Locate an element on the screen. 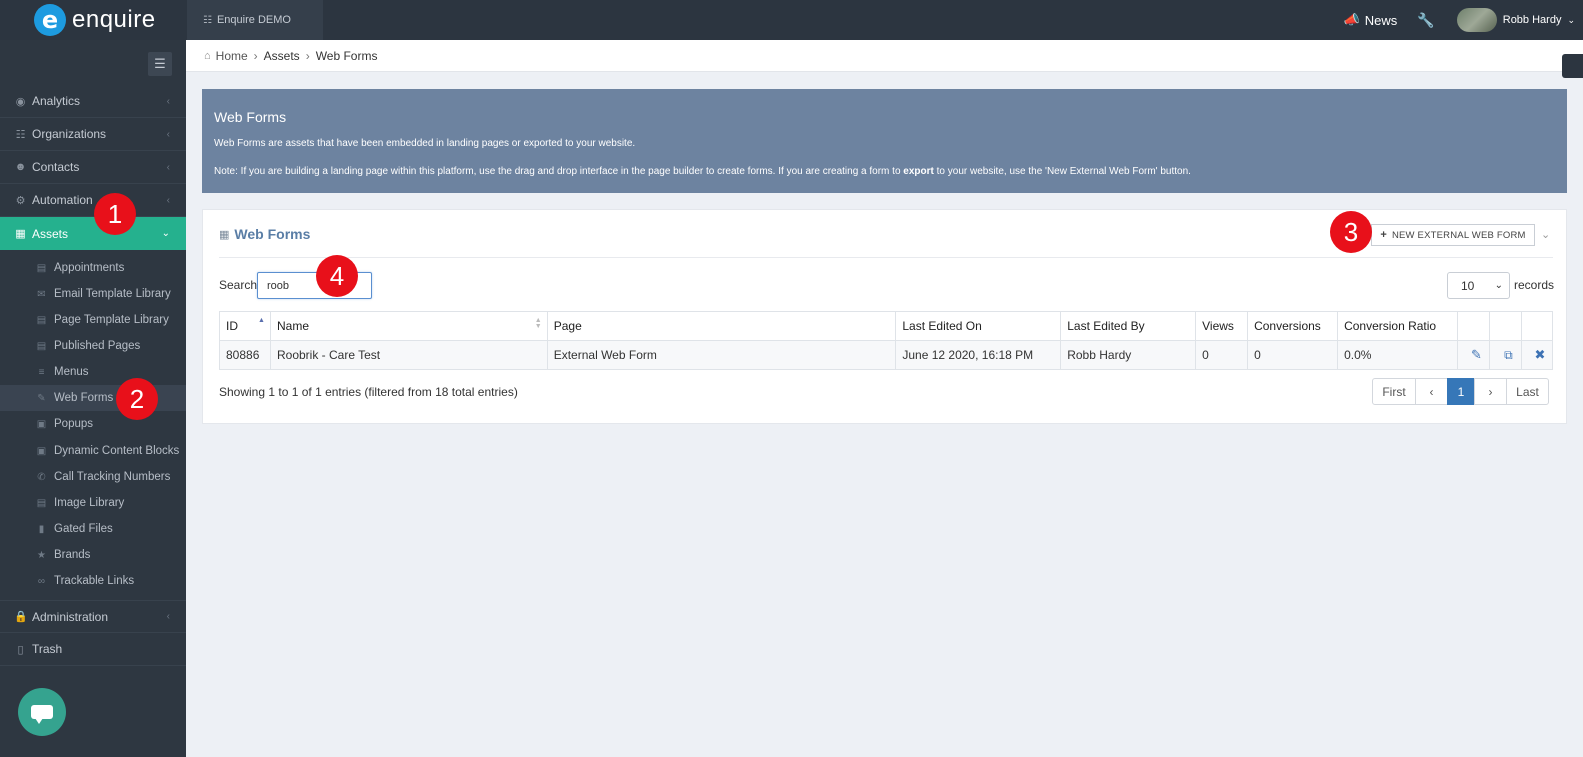 This screenshot has height=757, width=1583. sort-icon: ▲ ▼ is located at coordinates (538, 323).